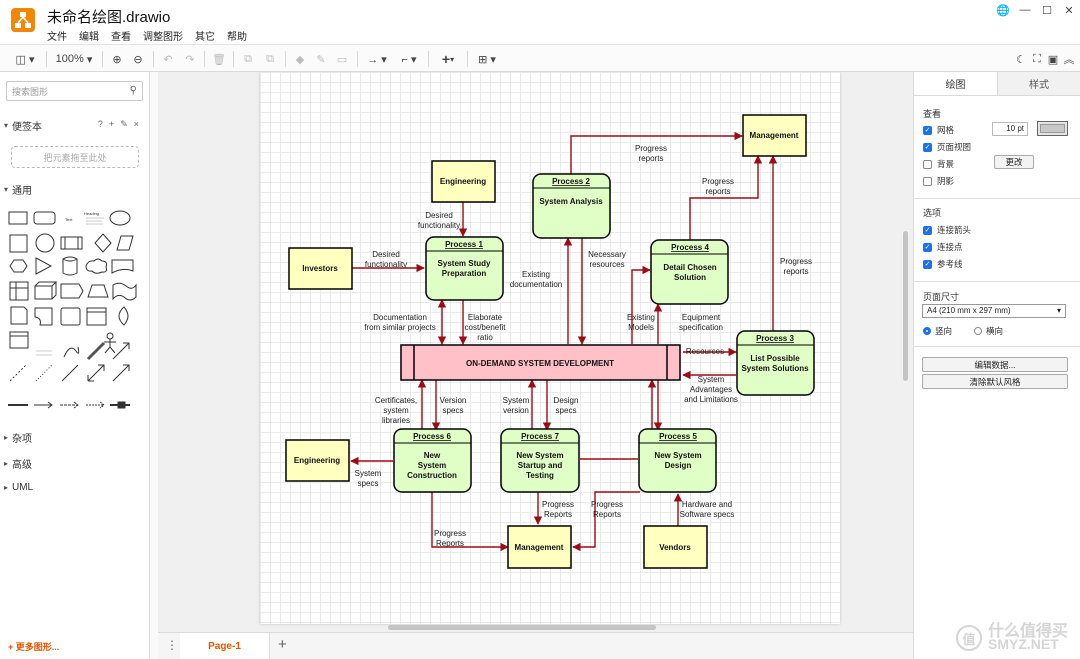 The height and width of the screenshot is (659, 1080). What do you see at coordinates (100, 124) in the screenshot?
I see `scratchpad-help-icon: ?` at bounding box center [100, 124].